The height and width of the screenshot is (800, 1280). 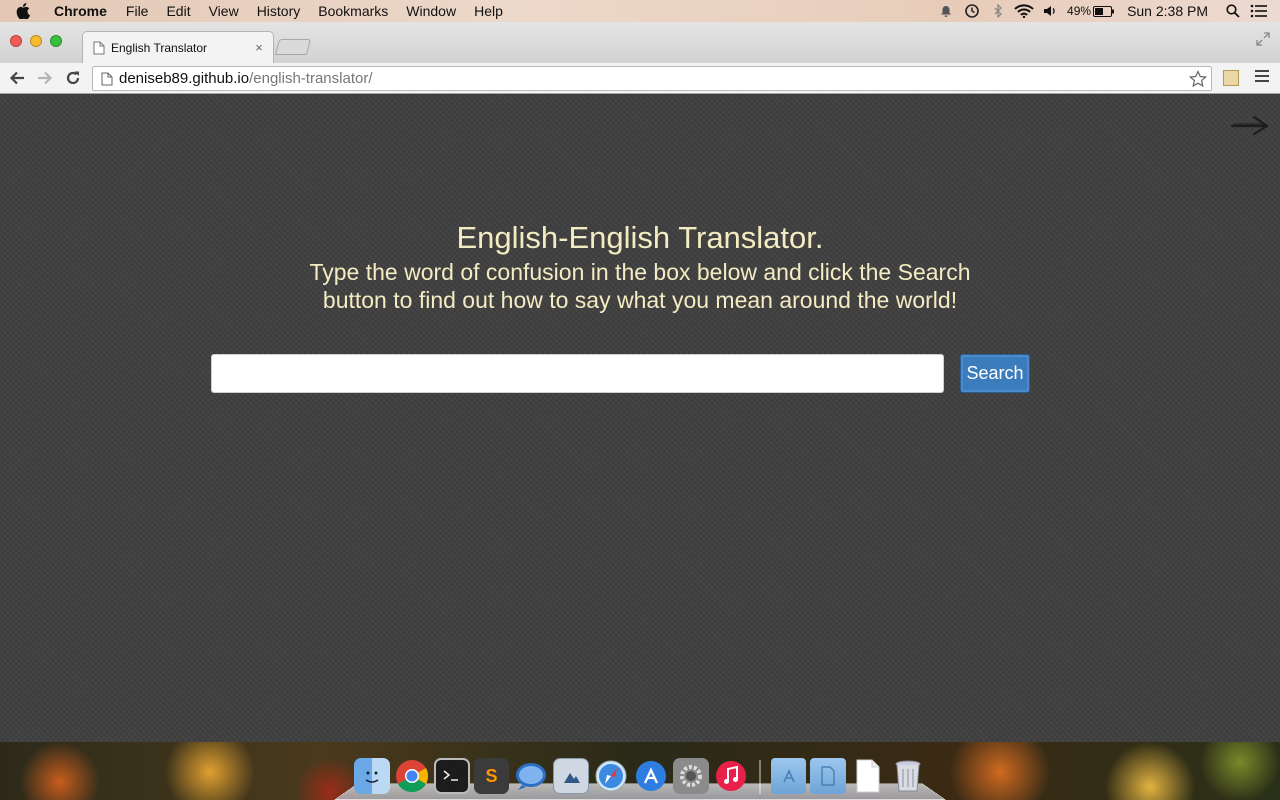 What do you see at coordinates (1079, 11) in the screenshot?
I see `battery-percentage: 49%` at bounding box center [1079, 11].